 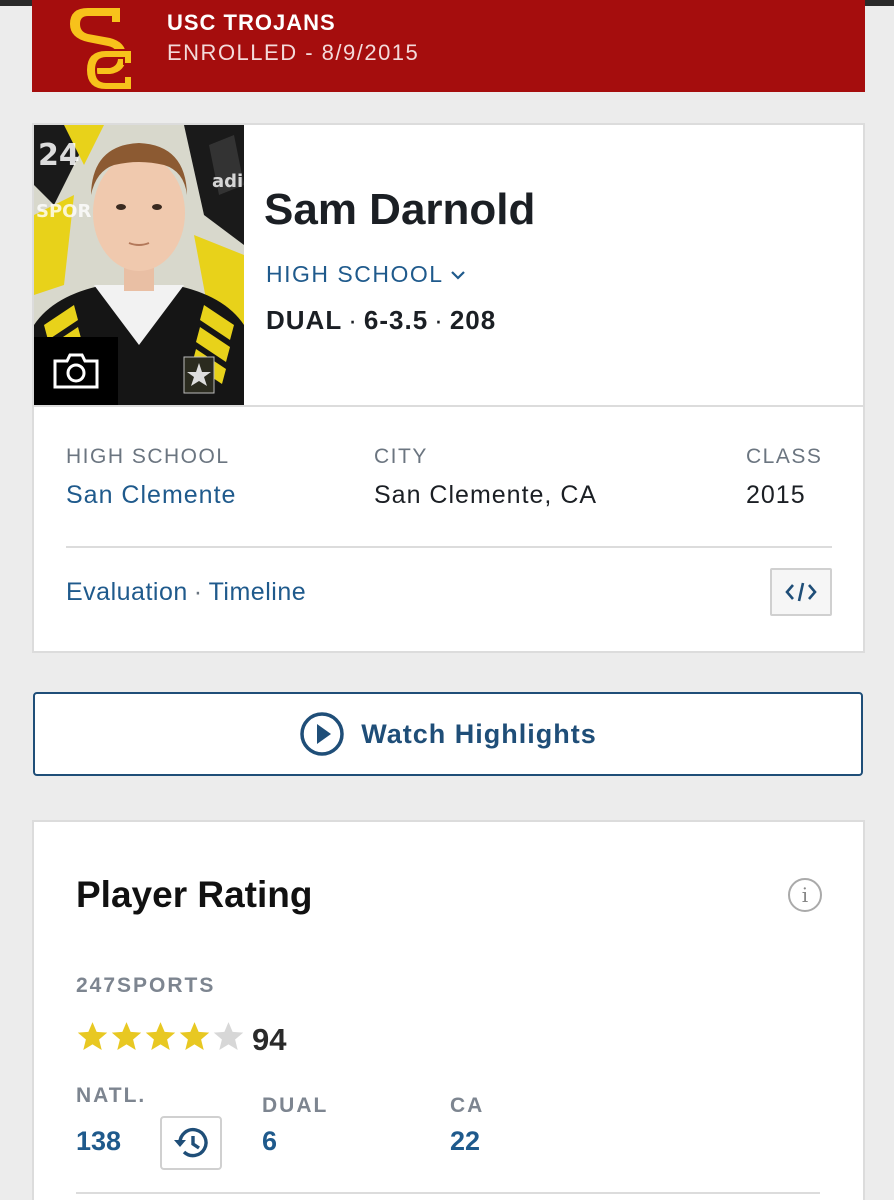 What do you see at coordinates (322, 734) in the screenshot?
I see `play-circle-icon` at bounding box center [322, 734].